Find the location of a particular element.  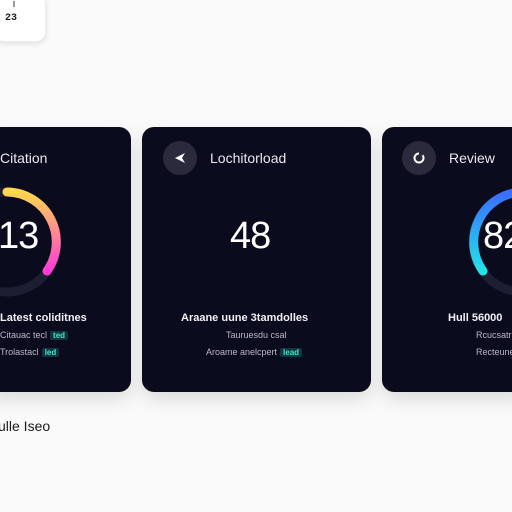

send-icon is located at coordinates (180, 158).